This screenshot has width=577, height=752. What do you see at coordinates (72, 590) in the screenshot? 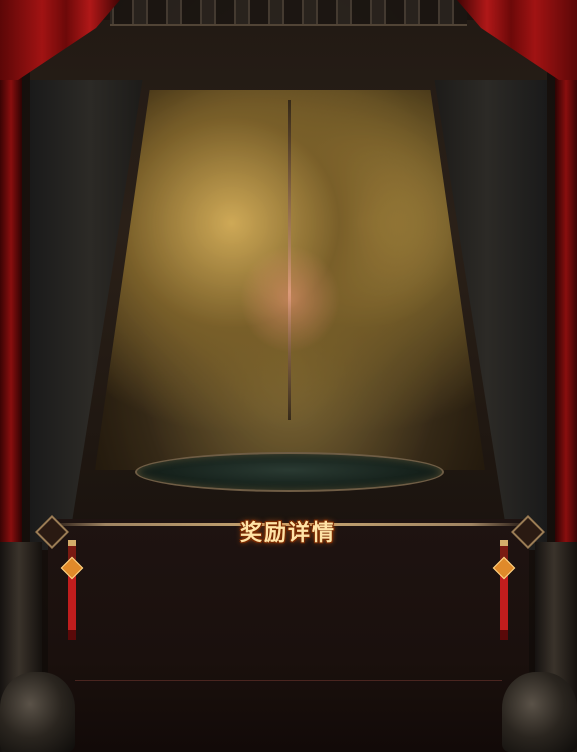
I see `left-tassel` at bounding box center [72, 590].